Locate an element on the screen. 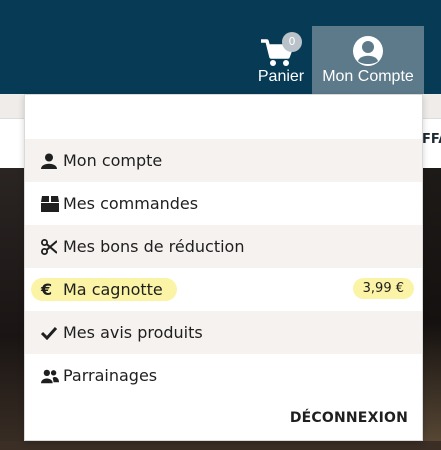  box-icon is located at coordinates (50, 203).